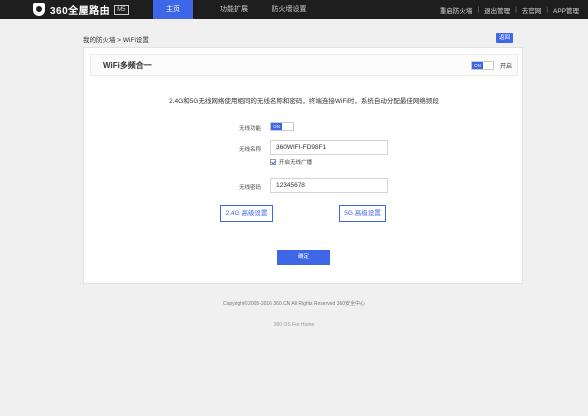  I want to click on wireless-toggle-on: ON, so click(276, 126).